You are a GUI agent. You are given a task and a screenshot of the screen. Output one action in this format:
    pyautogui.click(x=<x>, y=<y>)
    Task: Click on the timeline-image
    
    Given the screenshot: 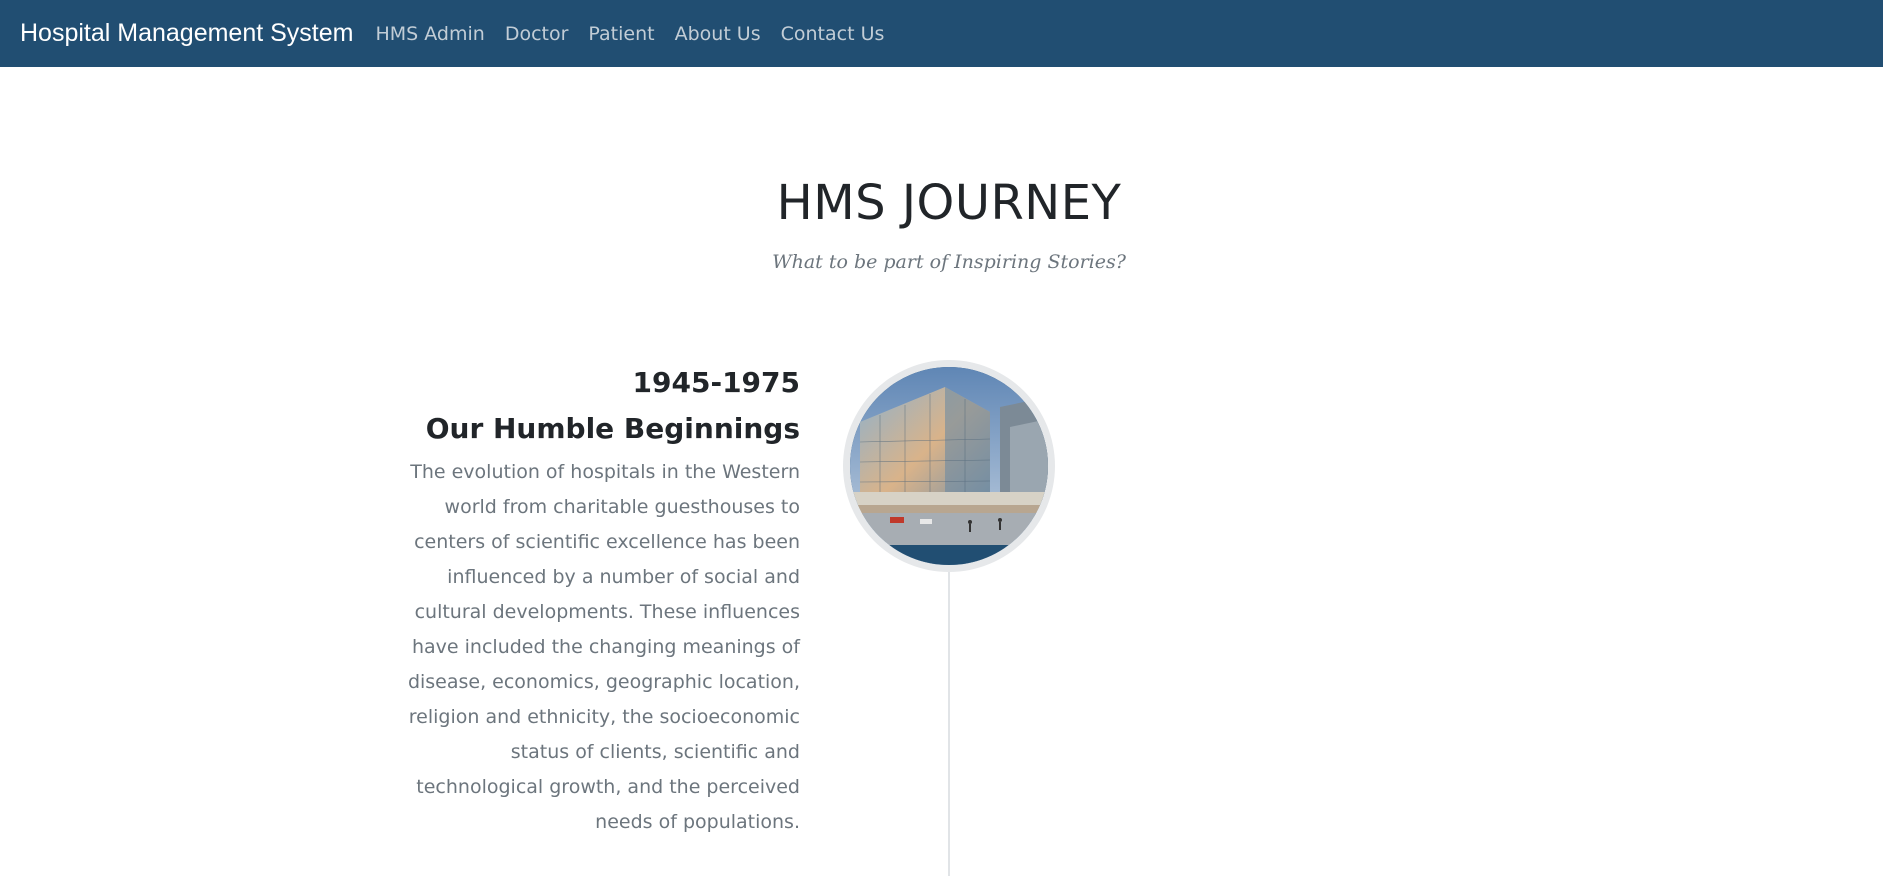 What is the action you would take?
    pyautogui.click(x=949, y=466)
    